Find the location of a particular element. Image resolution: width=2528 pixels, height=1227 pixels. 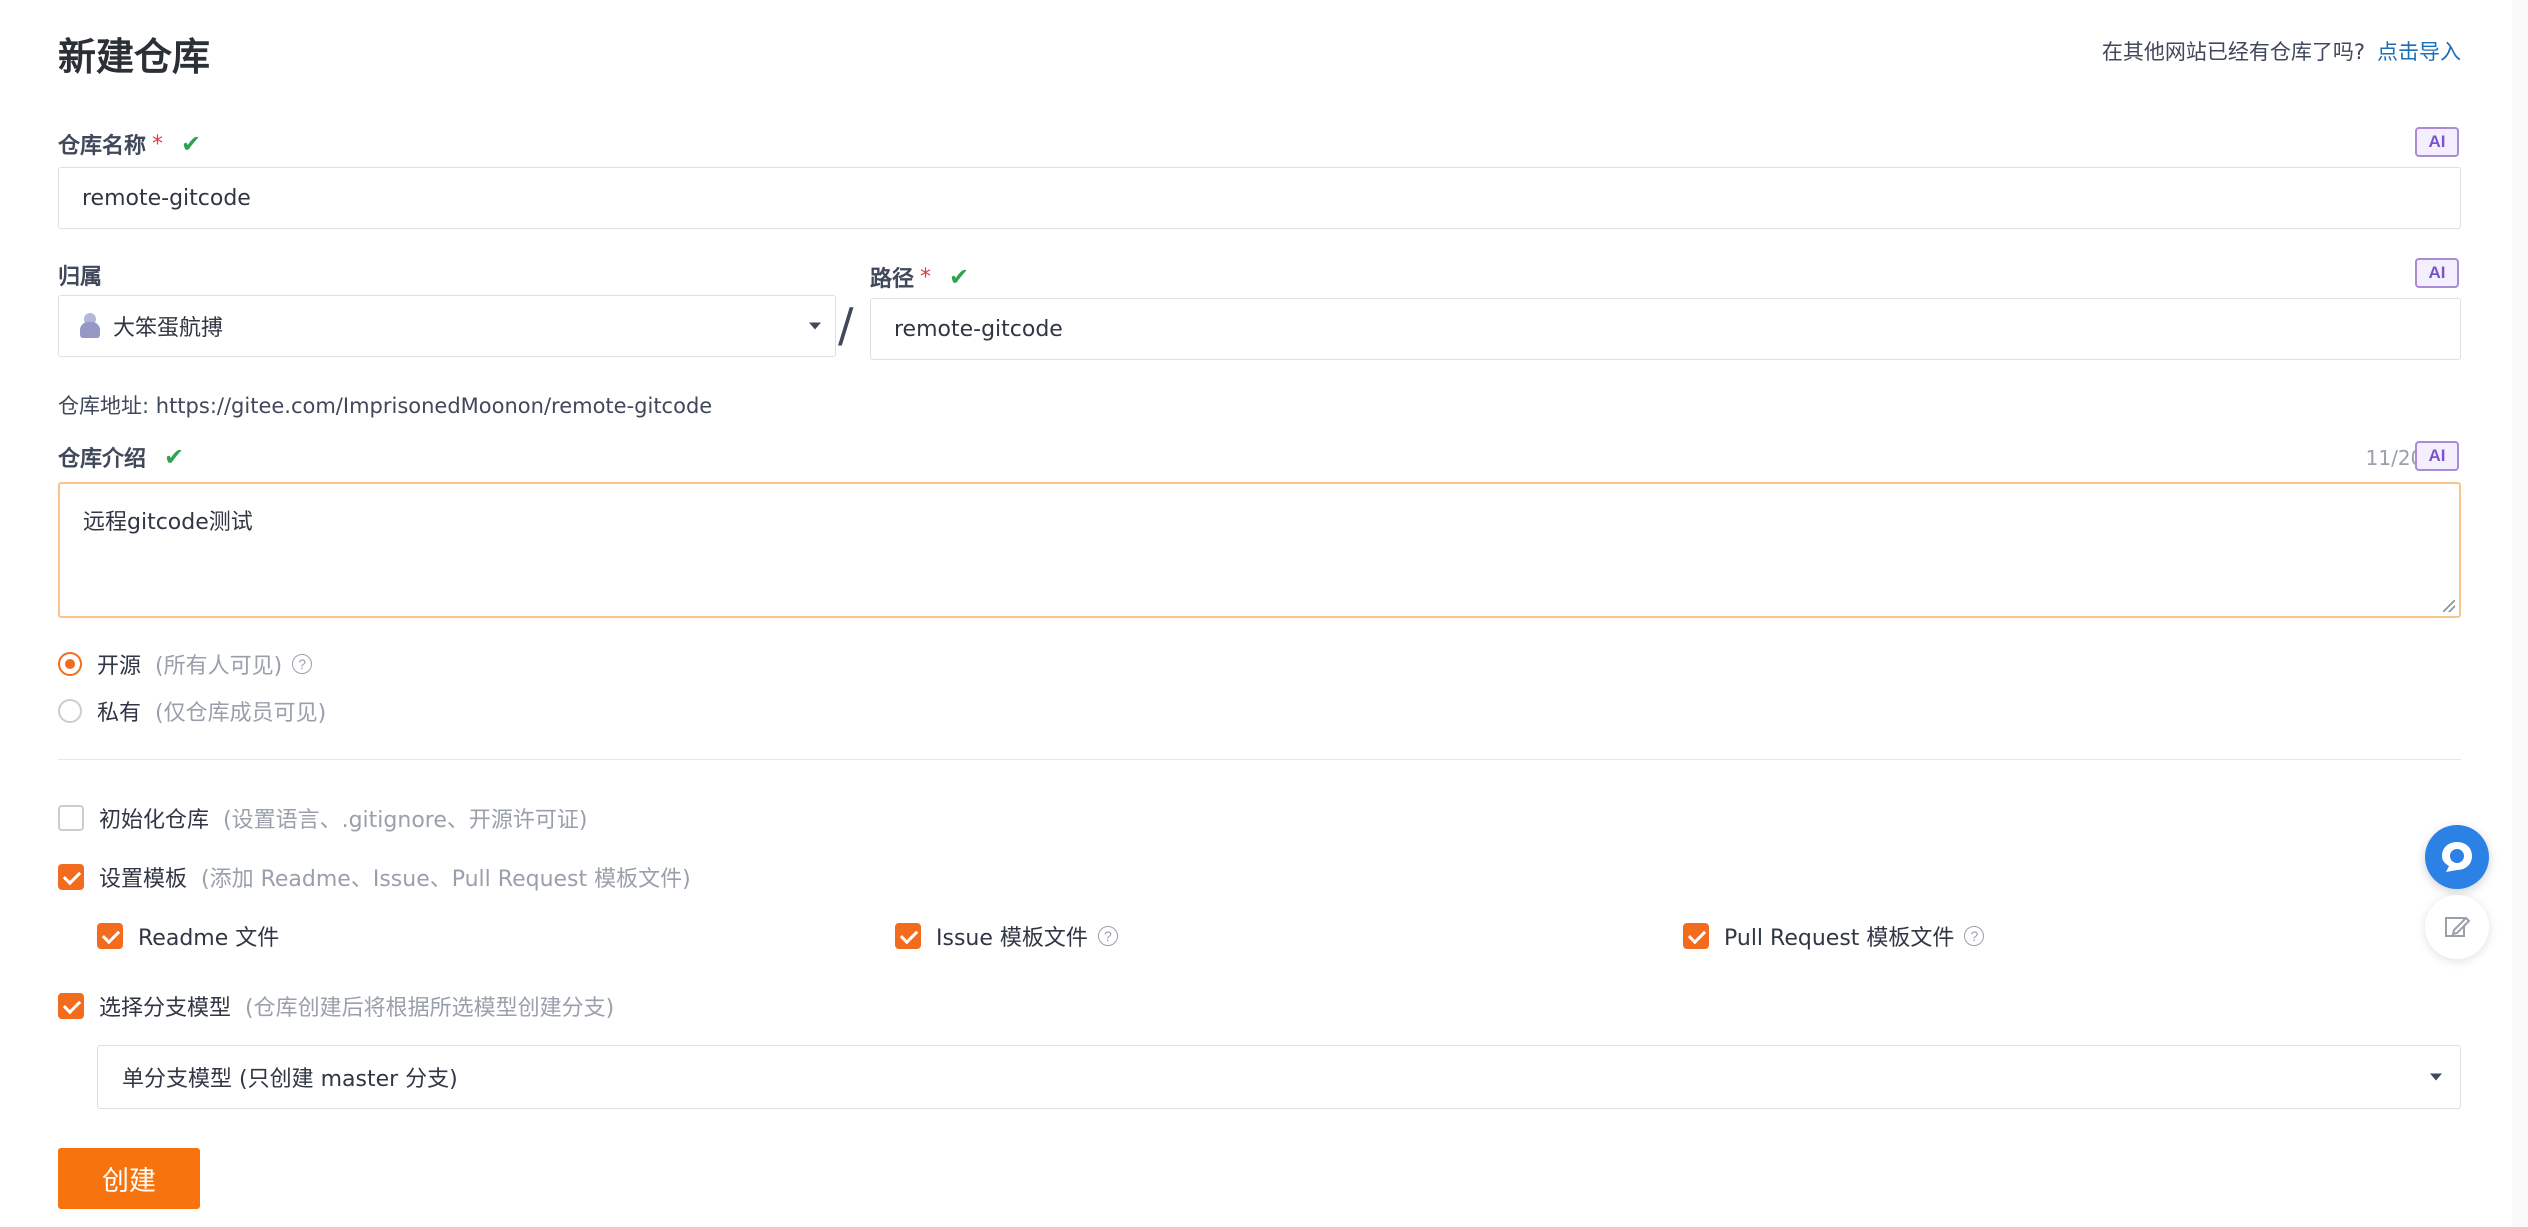

repo-name-label-text: 仓库名称 is located at coordinates (102, 146).